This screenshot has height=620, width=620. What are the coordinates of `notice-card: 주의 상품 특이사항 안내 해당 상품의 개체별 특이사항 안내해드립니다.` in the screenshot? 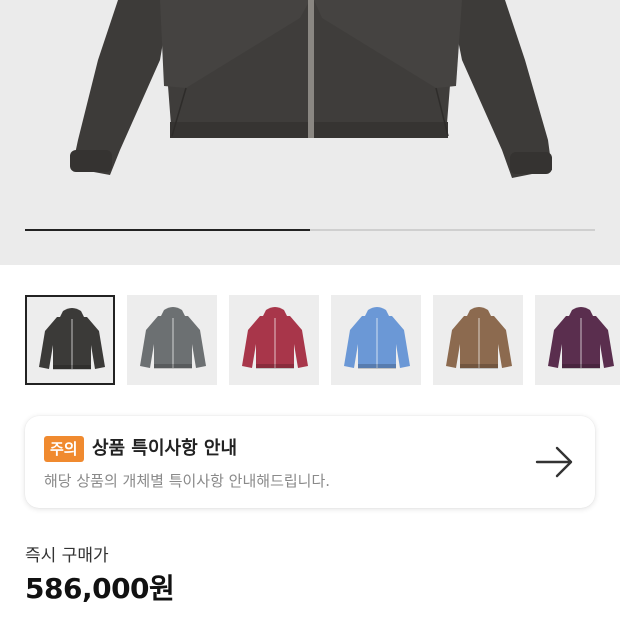 It's located at (310, 462).